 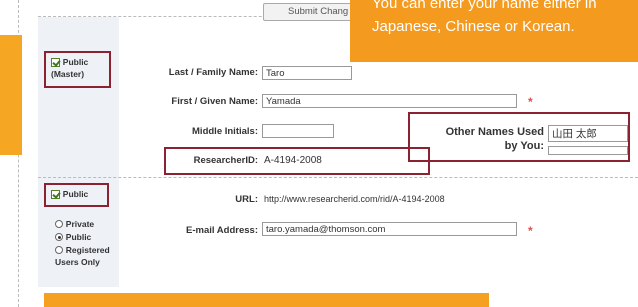 I want to click on radio-selected-icon, so click(x=59, y=237).